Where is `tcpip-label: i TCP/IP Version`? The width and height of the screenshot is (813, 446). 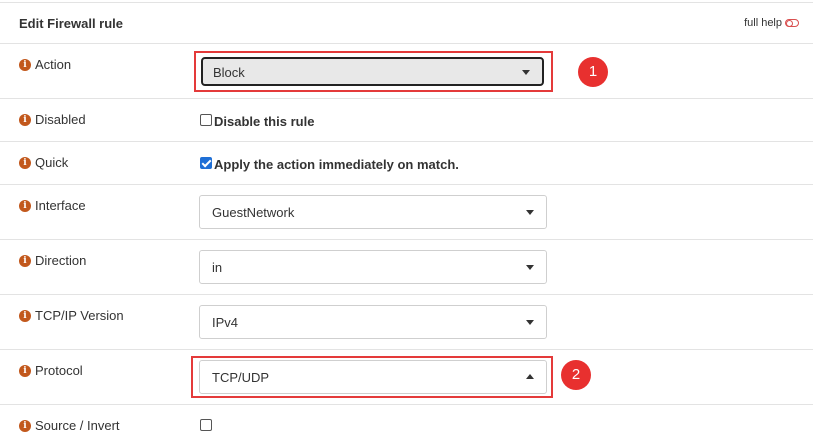
tcpip-label: i TCP/IP Version is located at coordinates (71, 315).